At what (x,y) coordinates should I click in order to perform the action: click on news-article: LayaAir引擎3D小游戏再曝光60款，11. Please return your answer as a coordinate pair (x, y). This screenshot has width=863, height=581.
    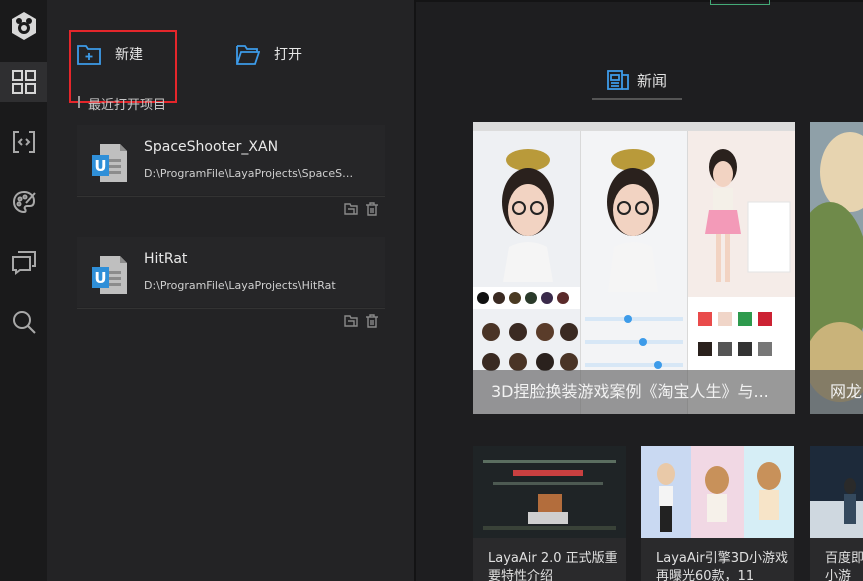
    Looking at the image, I should click on (717, 513).